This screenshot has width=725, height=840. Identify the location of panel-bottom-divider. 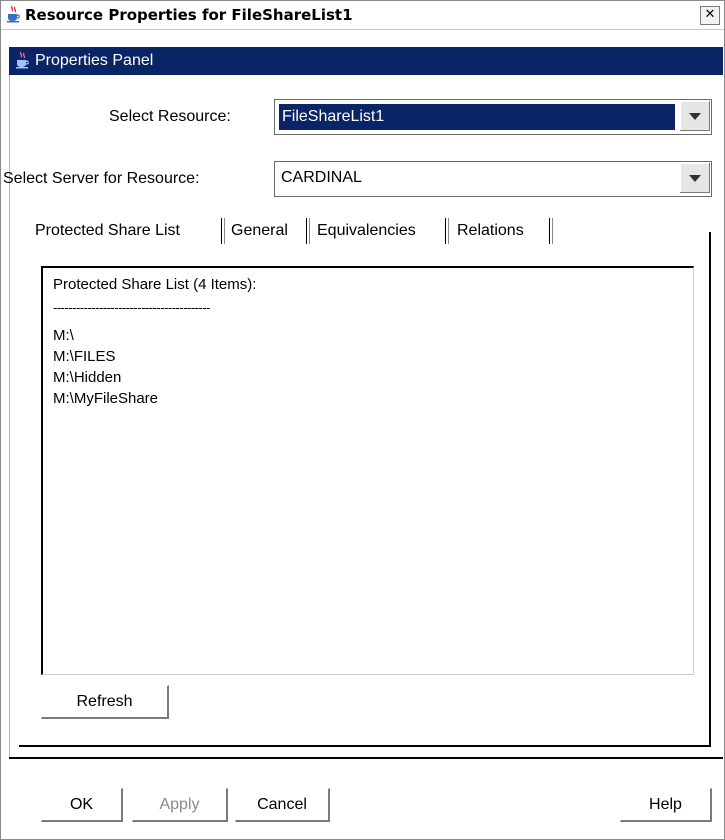
(366, 758).